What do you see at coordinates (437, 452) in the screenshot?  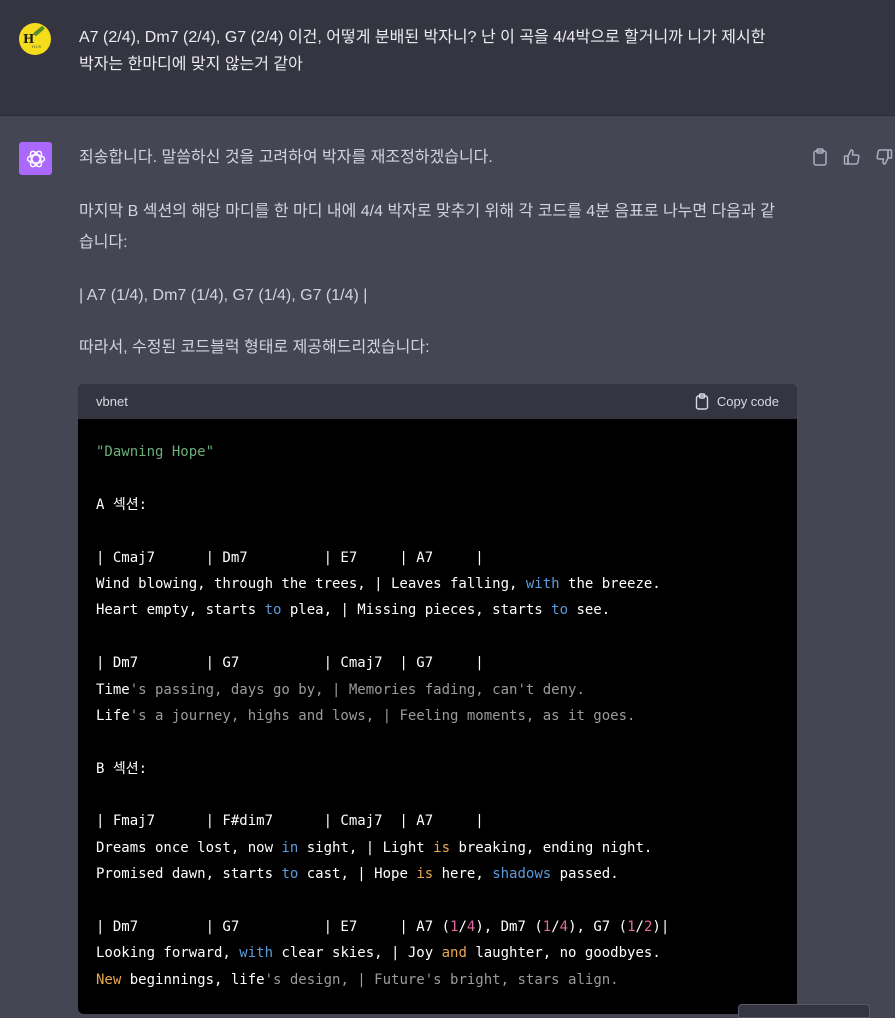 I see `code-line: "Dawning Hope"` at bounding box center [437, 452].